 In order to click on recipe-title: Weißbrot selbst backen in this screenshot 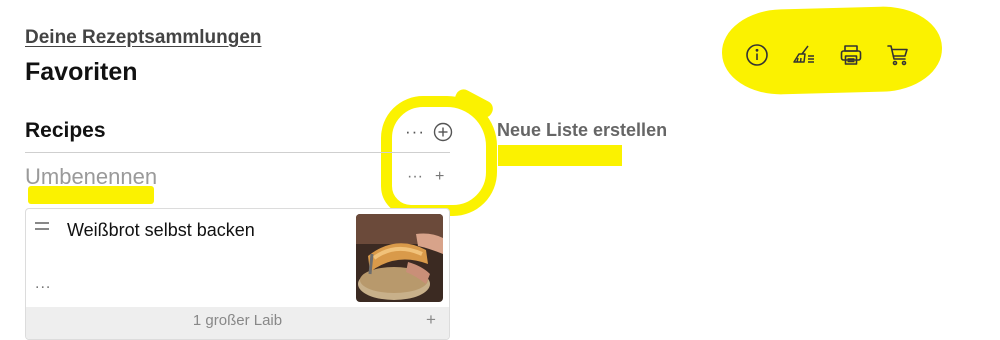, I will do `click(161, 230)`.